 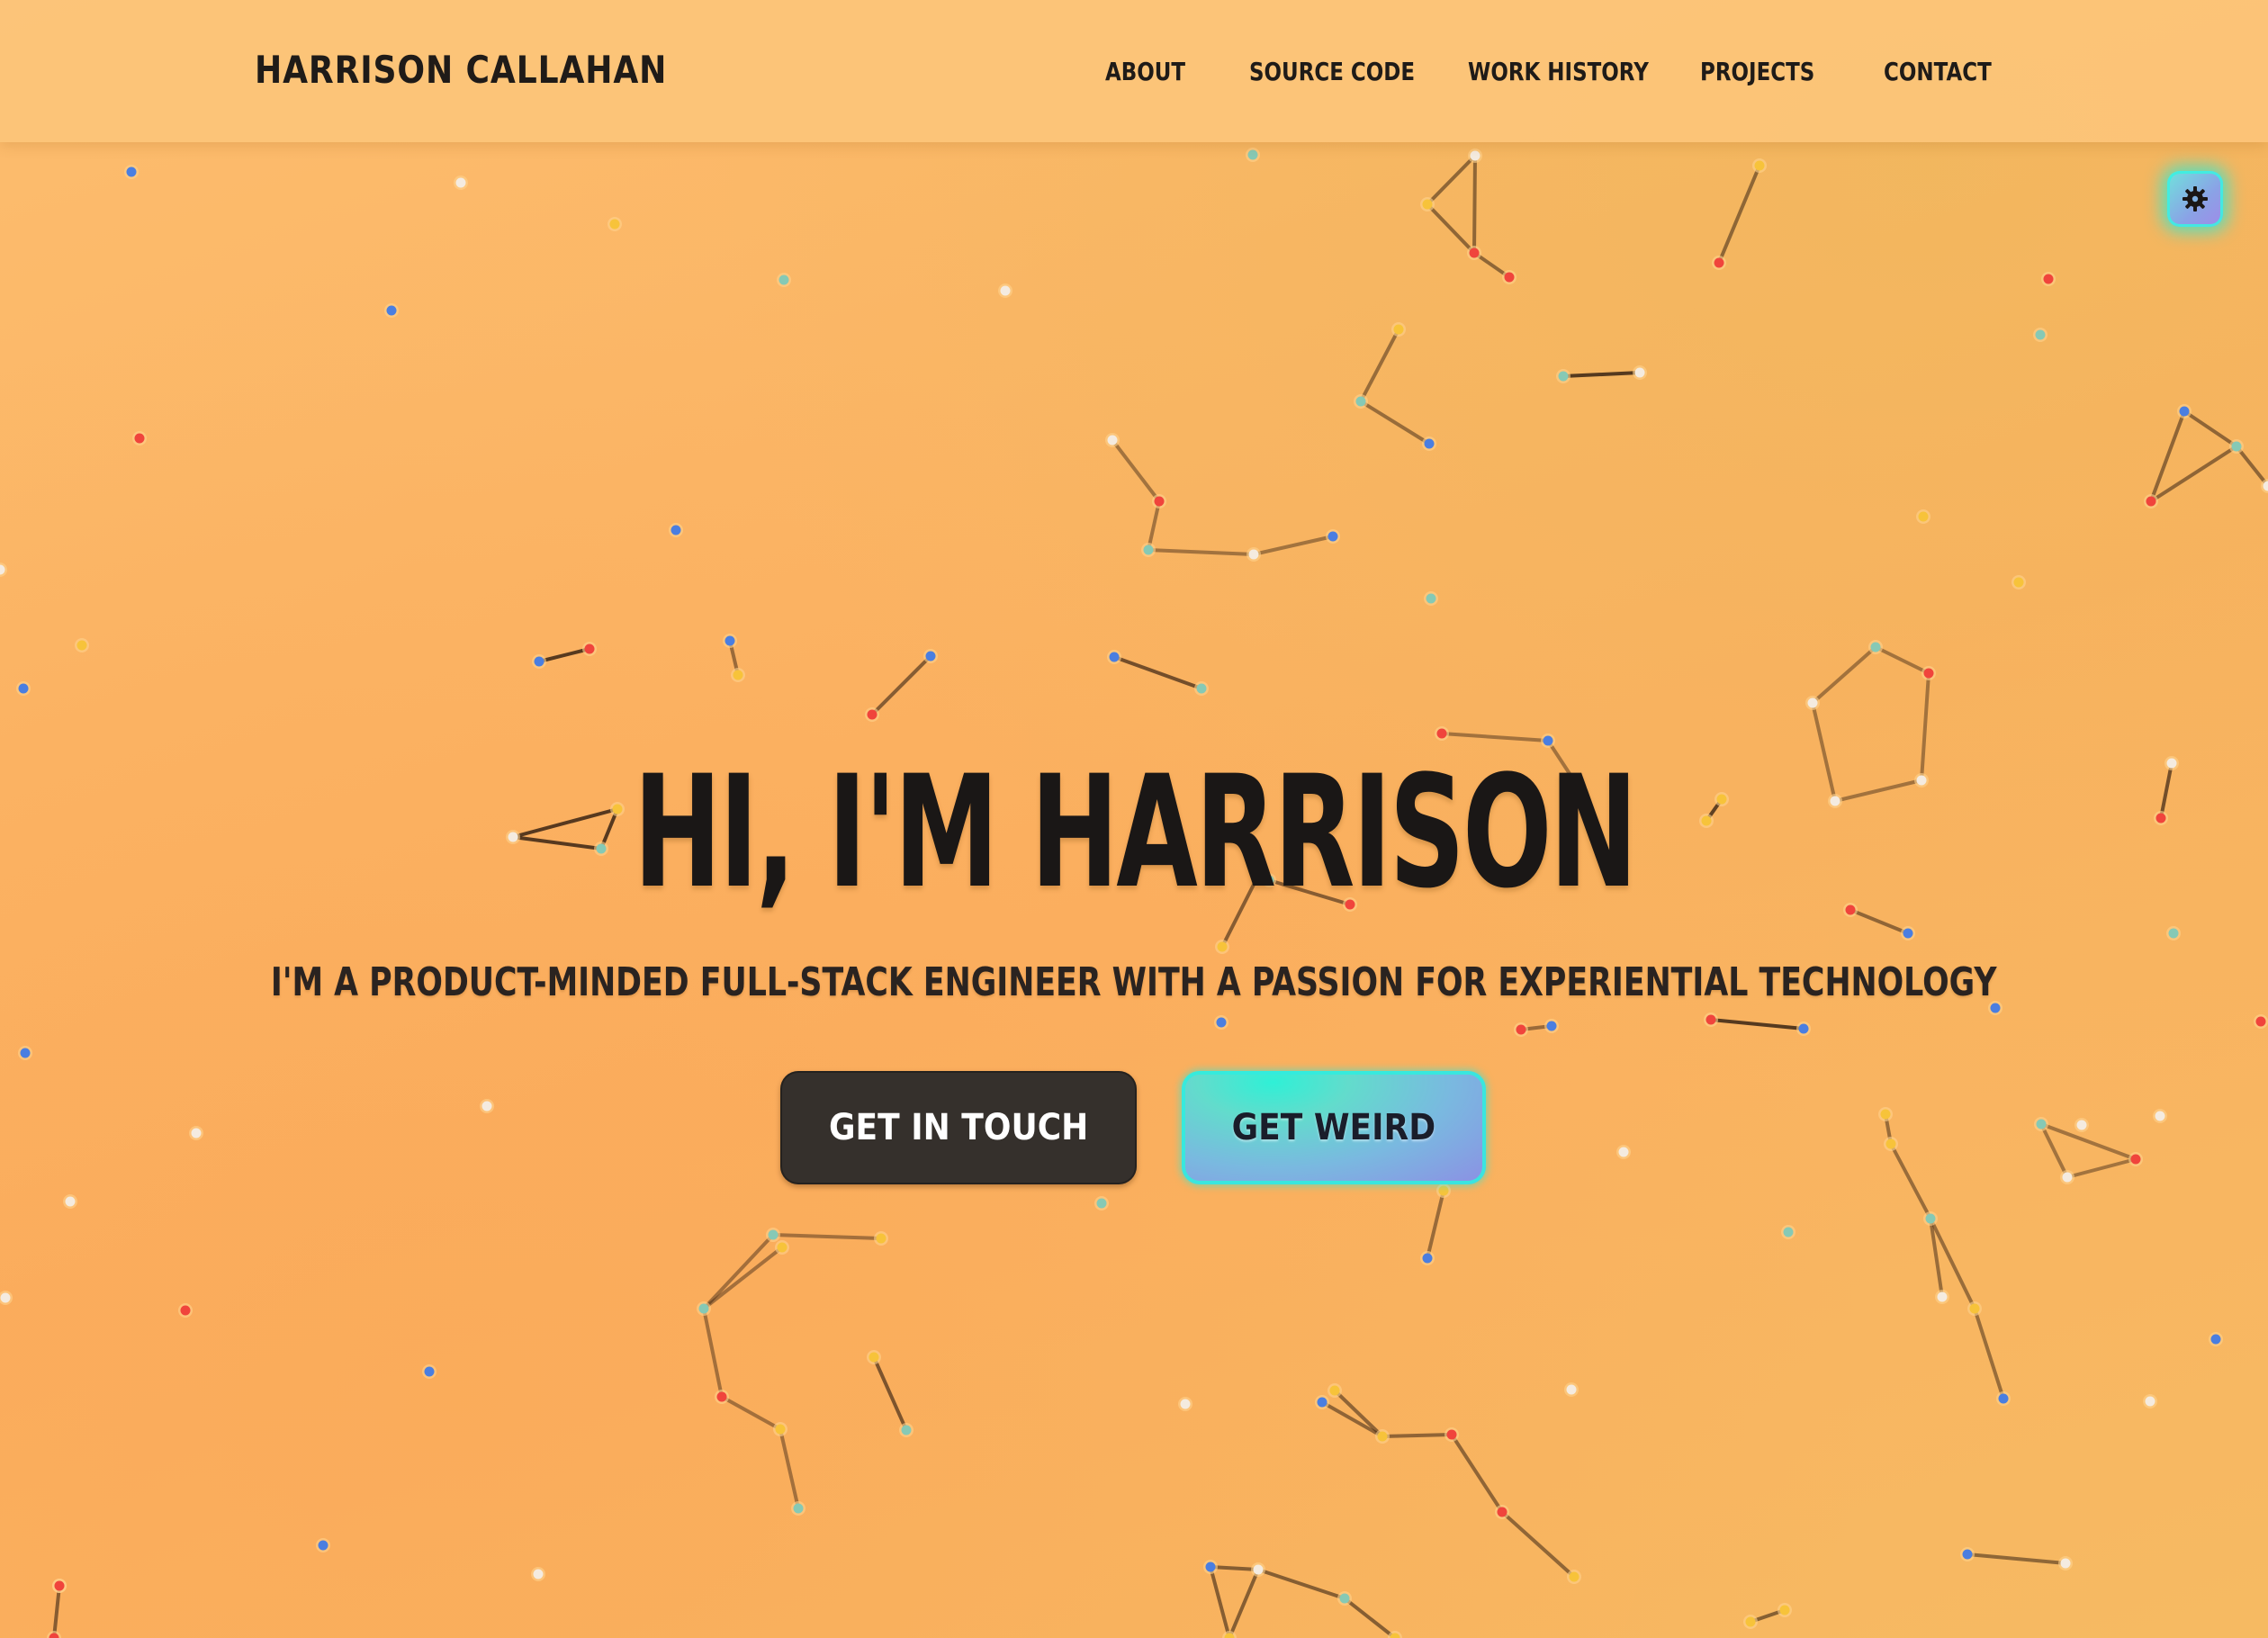 I want to click on nav-source-code: SOURCE CODE, so click(x=1332, y=72).